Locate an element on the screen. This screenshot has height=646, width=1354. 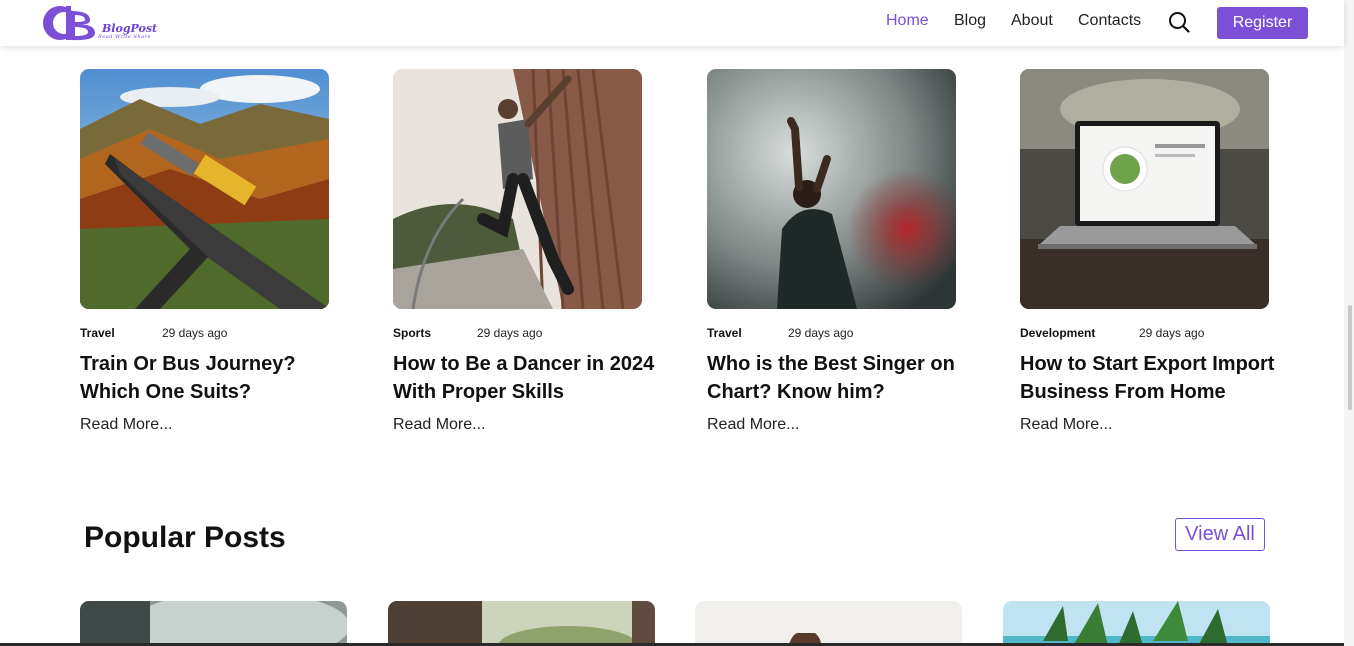
search-icon is located at coordinates (1179, 22).